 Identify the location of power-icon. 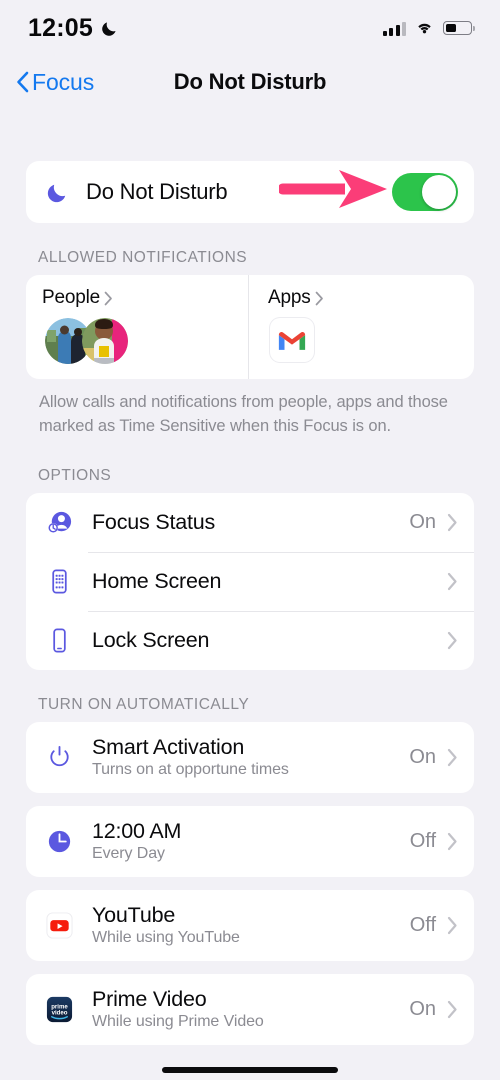
(59, 757).